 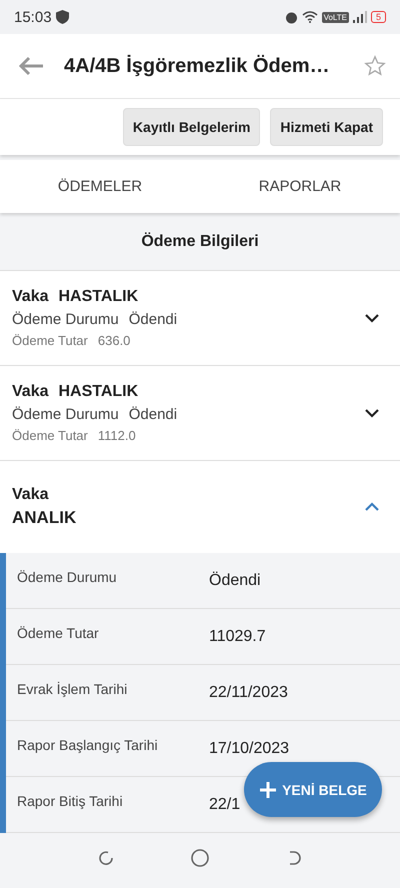 I want to click on battery-level: 5, so click(x=378, y=17).